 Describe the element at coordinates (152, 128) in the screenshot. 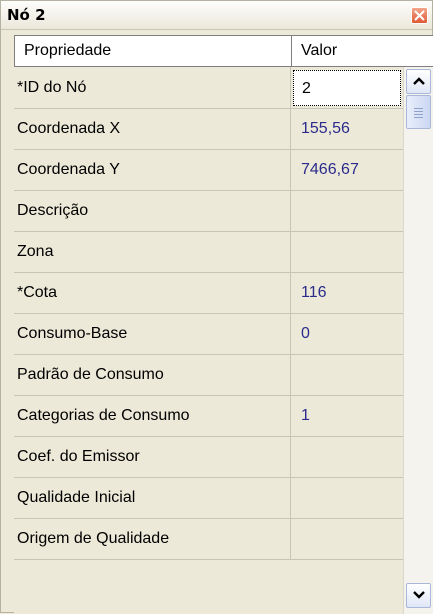

I see `property-name: Coordenada X` at that location.